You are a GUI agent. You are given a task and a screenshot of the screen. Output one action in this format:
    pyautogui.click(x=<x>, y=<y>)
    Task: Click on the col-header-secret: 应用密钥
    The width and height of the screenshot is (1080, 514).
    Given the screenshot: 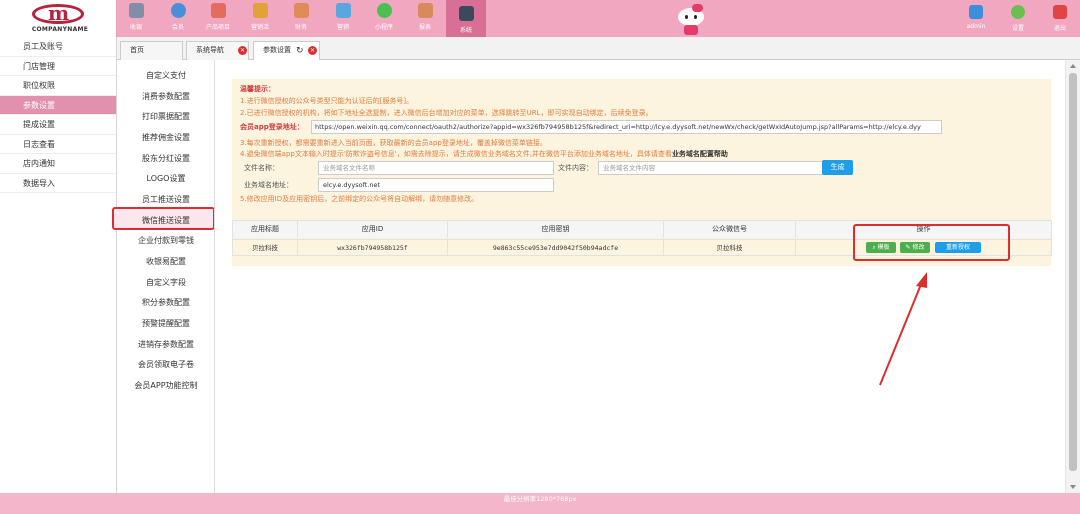 What is the action you would take?
    pyautogui.click(x=556, y=229)
    